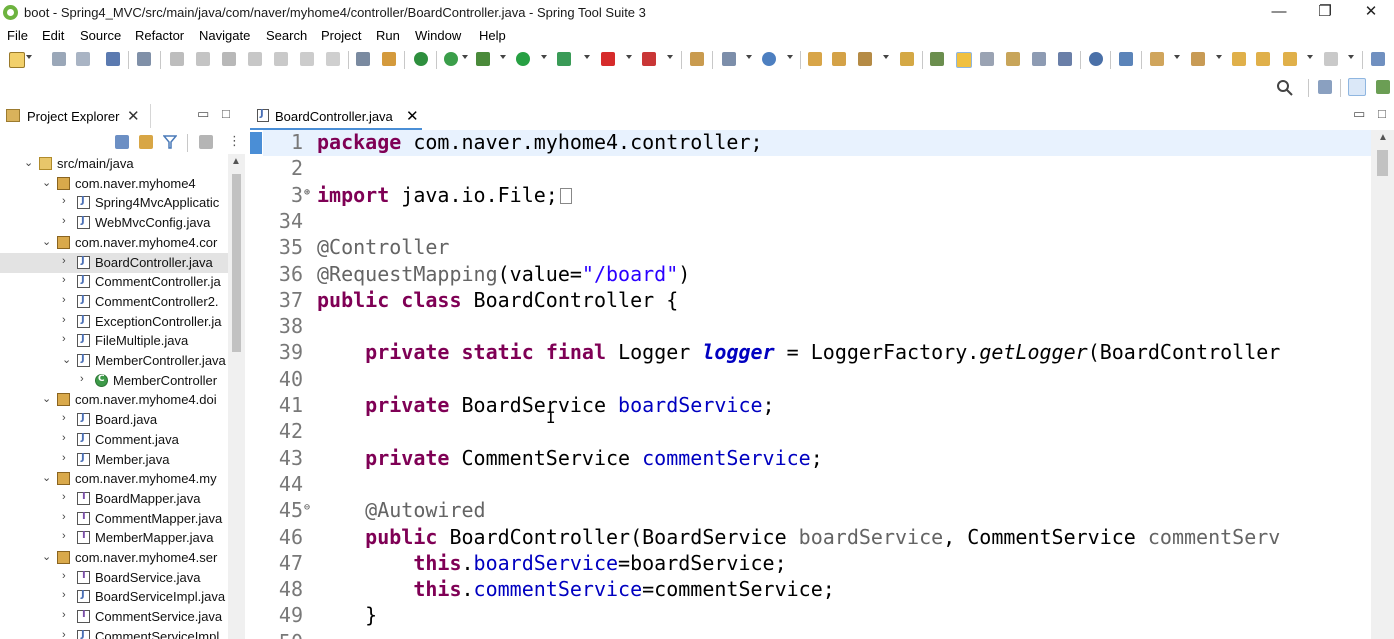  Describe the element at coordinates (1359, 114) in the screenshot. I see `minimize-editor-icon: ▭` at that location.